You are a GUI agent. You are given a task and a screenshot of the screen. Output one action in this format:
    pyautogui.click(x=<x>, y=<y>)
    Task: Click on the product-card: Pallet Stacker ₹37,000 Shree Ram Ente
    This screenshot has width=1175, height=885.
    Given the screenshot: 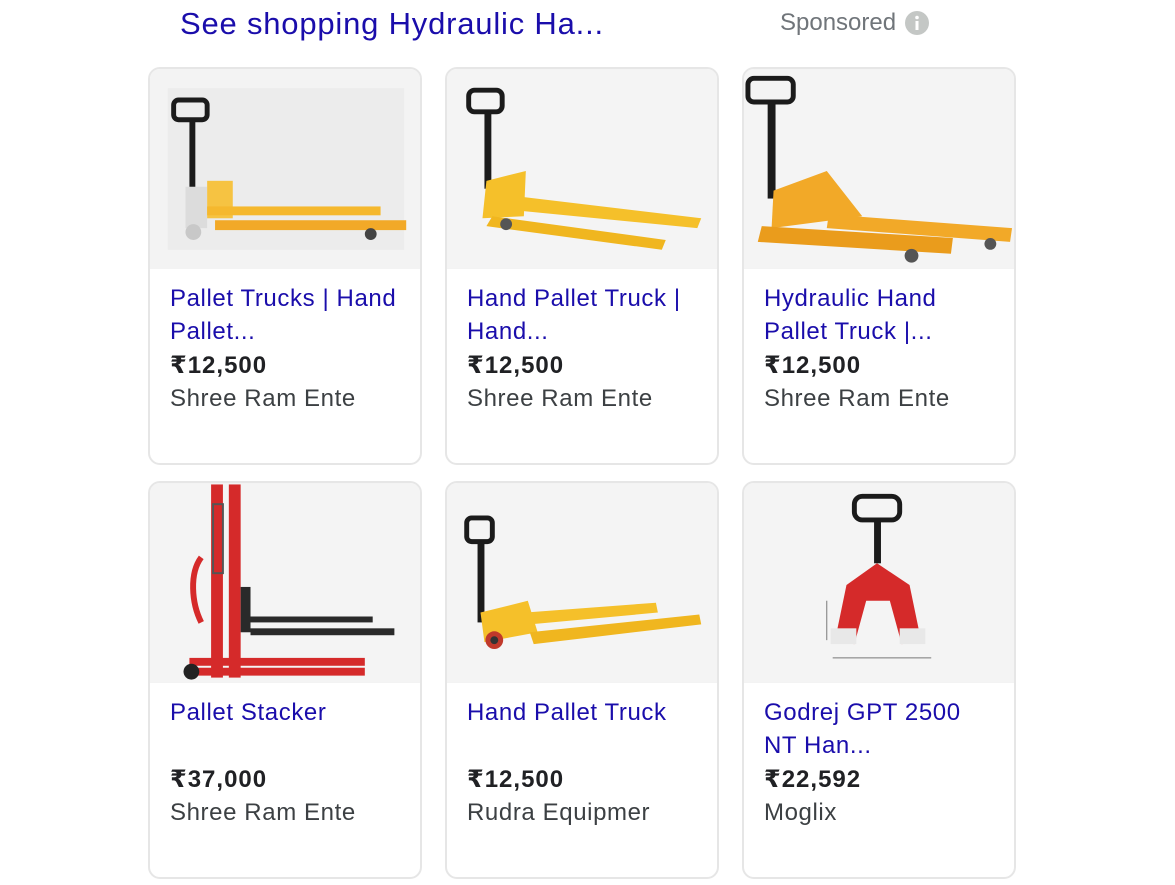 What is the action you would take?
    pyautogui.click(x=285, y=680)
    